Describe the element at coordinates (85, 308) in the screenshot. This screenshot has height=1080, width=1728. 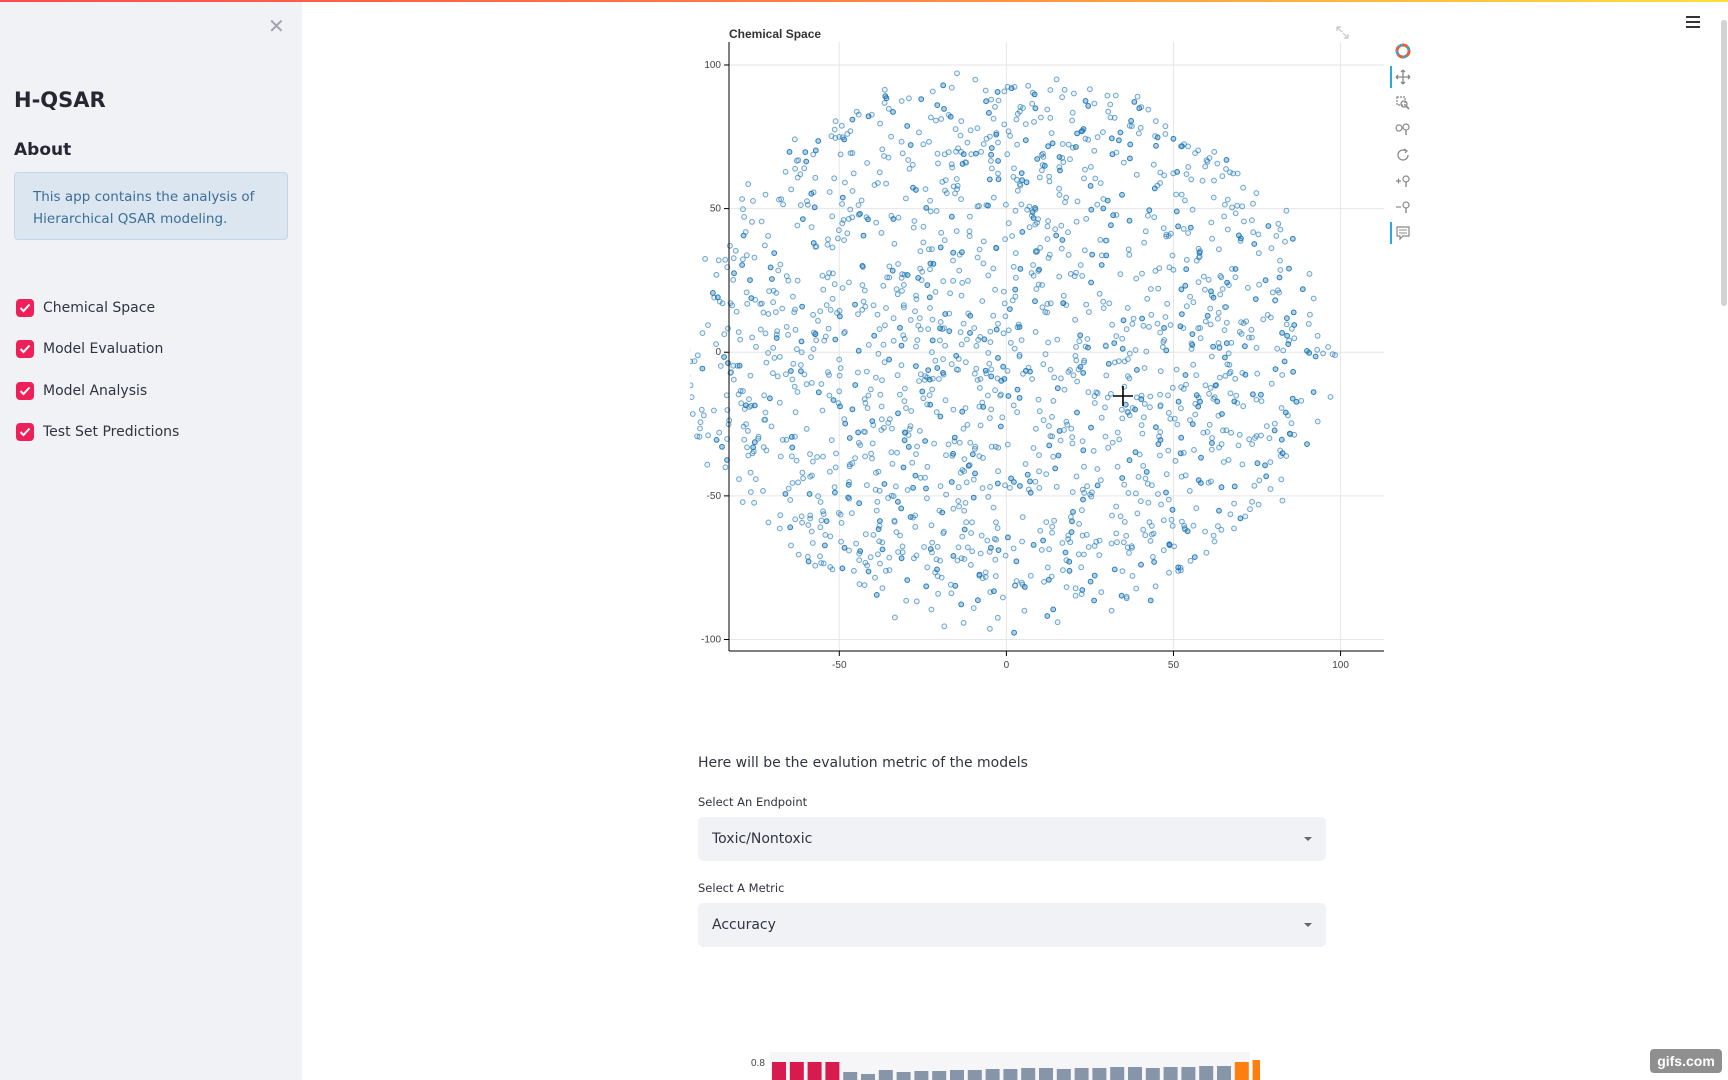
I see `checkbox-chemical-space: Chemical Space` at that location.